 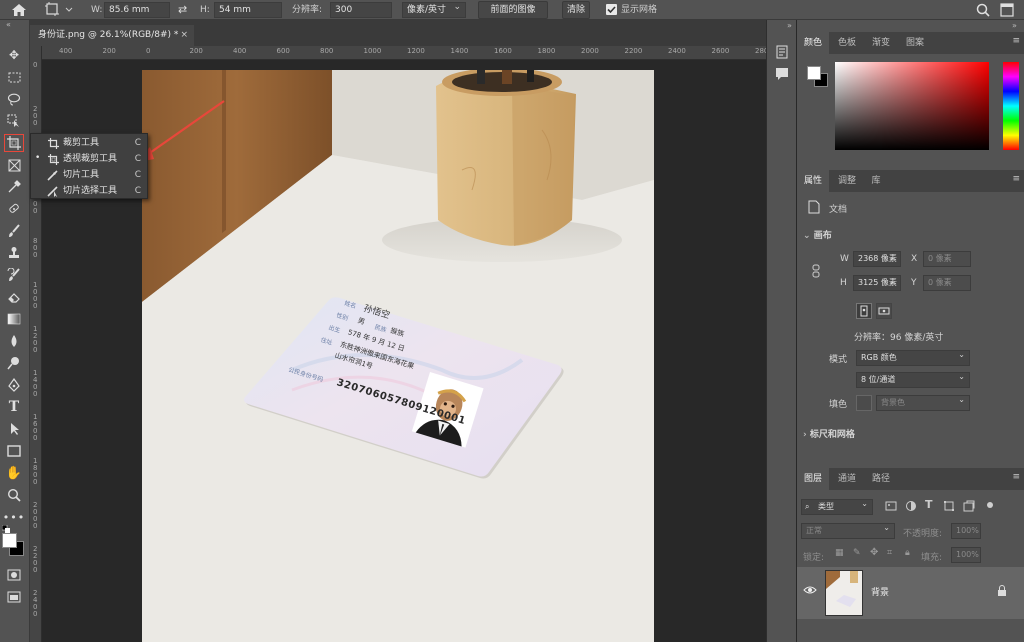 I want to click on fill-select: 背景色, so click(x=923, y=402).